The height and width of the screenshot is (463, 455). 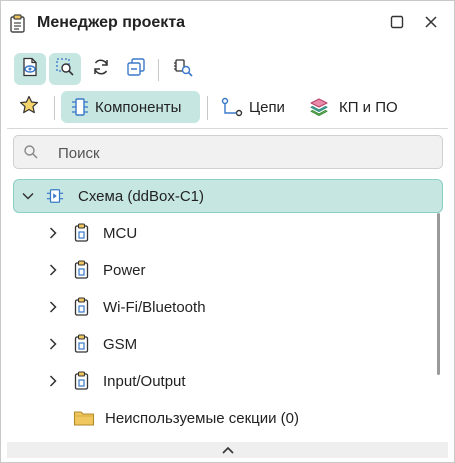 I want to click on tab-nets-label: Цепи, so click(x=267, y=107).